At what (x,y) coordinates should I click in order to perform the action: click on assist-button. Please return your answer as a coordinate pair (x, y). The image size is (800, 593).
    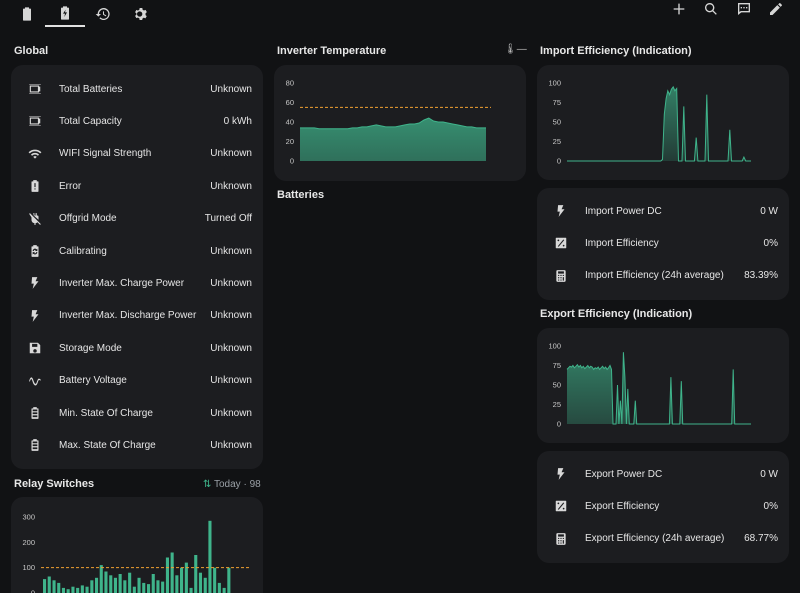
    Looking at the image, I should click on (744, 9).